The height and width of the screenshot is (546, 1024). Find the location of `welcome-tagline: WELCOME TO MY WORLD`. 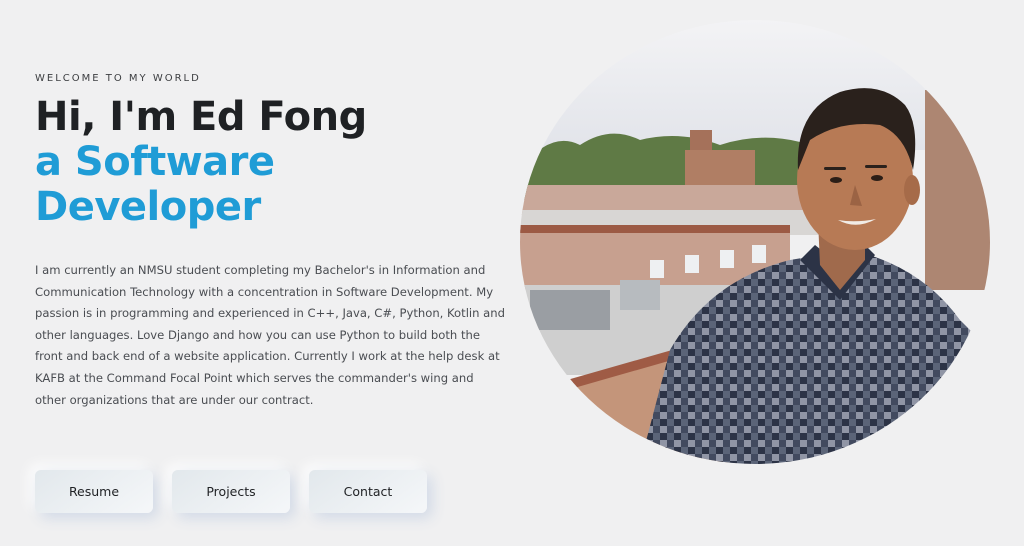

welcome-tagline: WELCOME TO MY WORLD is located at coordinates (118, 78).